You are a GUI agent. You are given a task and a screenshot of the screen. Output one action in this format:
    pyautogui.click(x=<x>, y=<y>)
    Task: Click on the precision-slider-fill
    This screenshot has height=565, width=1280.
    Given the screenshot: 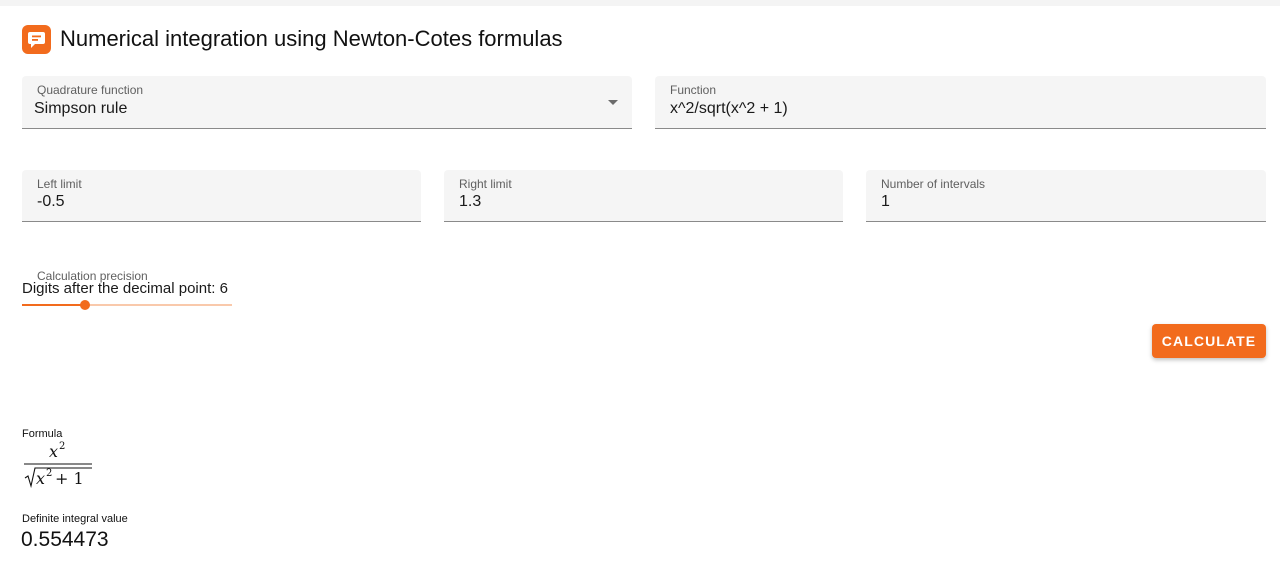 What is the action you would take?
    pyautogui.click(x=53, y=305)
    